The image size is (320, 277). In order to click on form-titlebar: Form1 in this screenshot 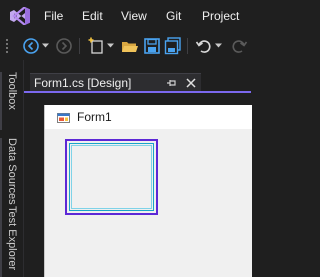, I will do `click(148, 117)`.